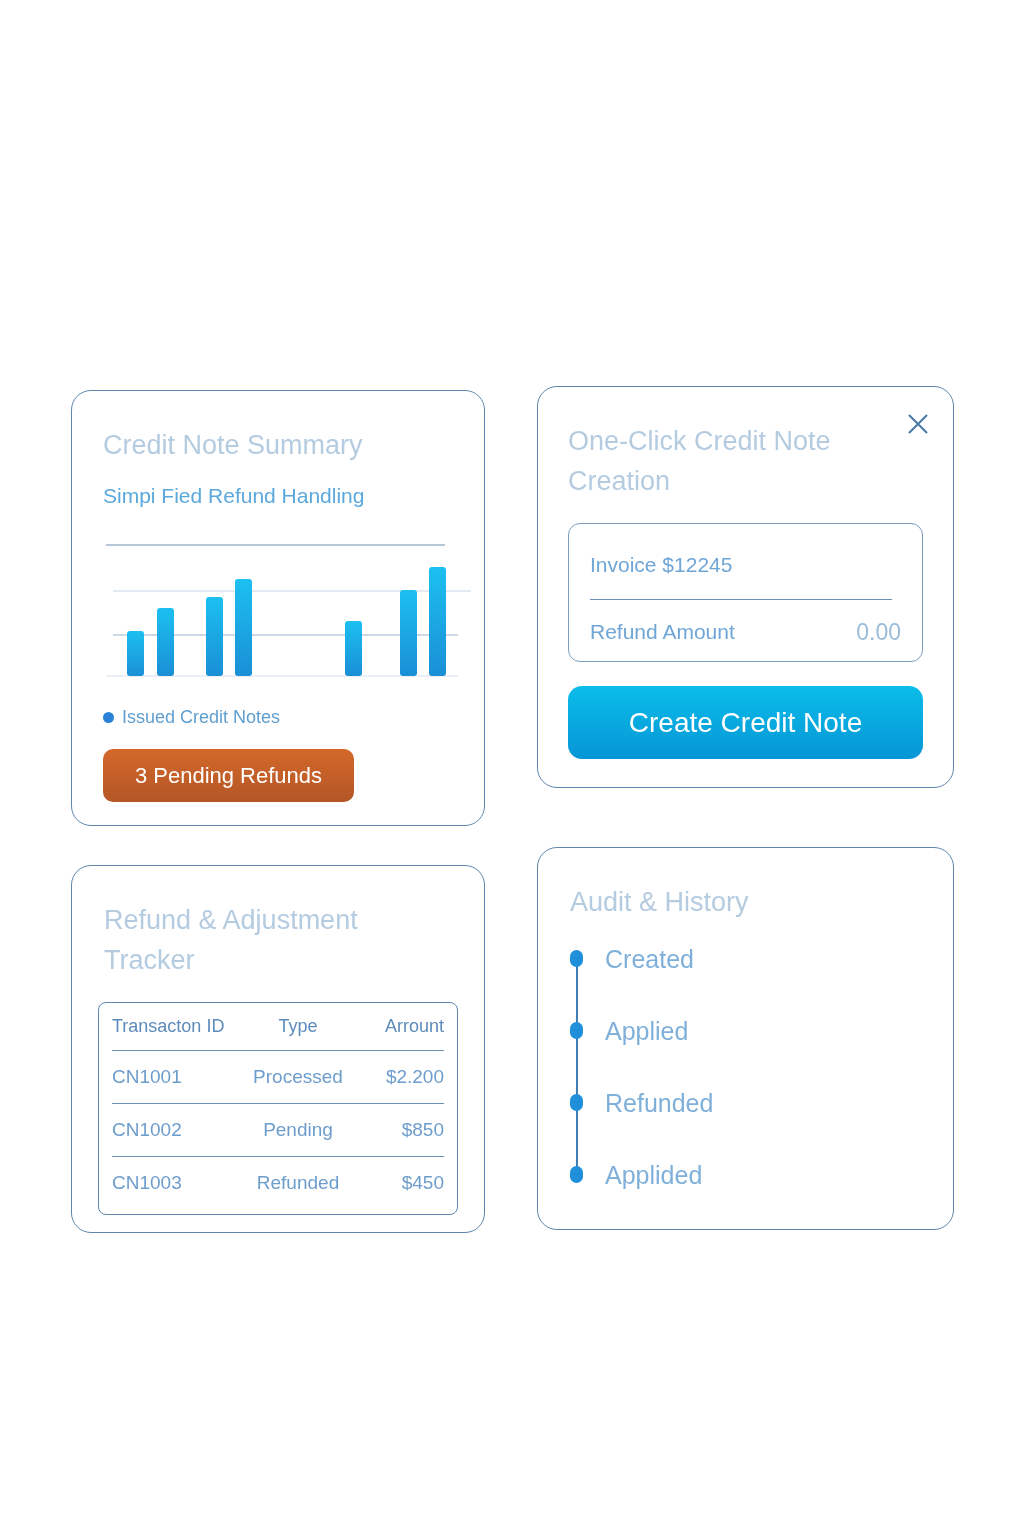 The width and height of the screenshot is (1024, 1536). I want to click on table-cell-text: $2.200, so click(414, 1076).